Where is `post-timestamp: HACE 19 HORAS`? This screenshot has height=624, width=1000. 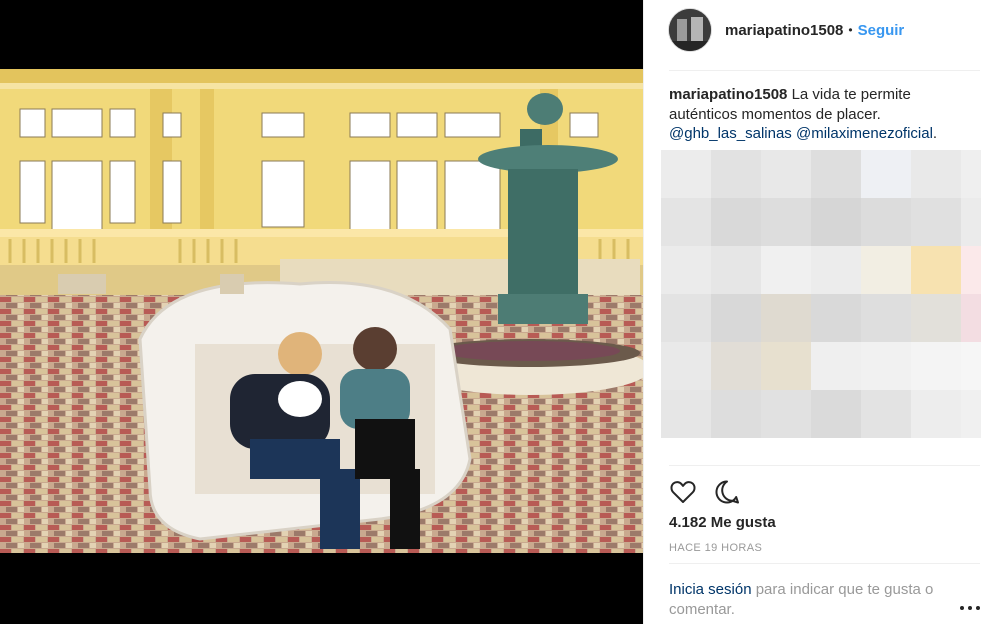
post-timestamp: HACE 19 HORAS is located at coordinates (716, 548).